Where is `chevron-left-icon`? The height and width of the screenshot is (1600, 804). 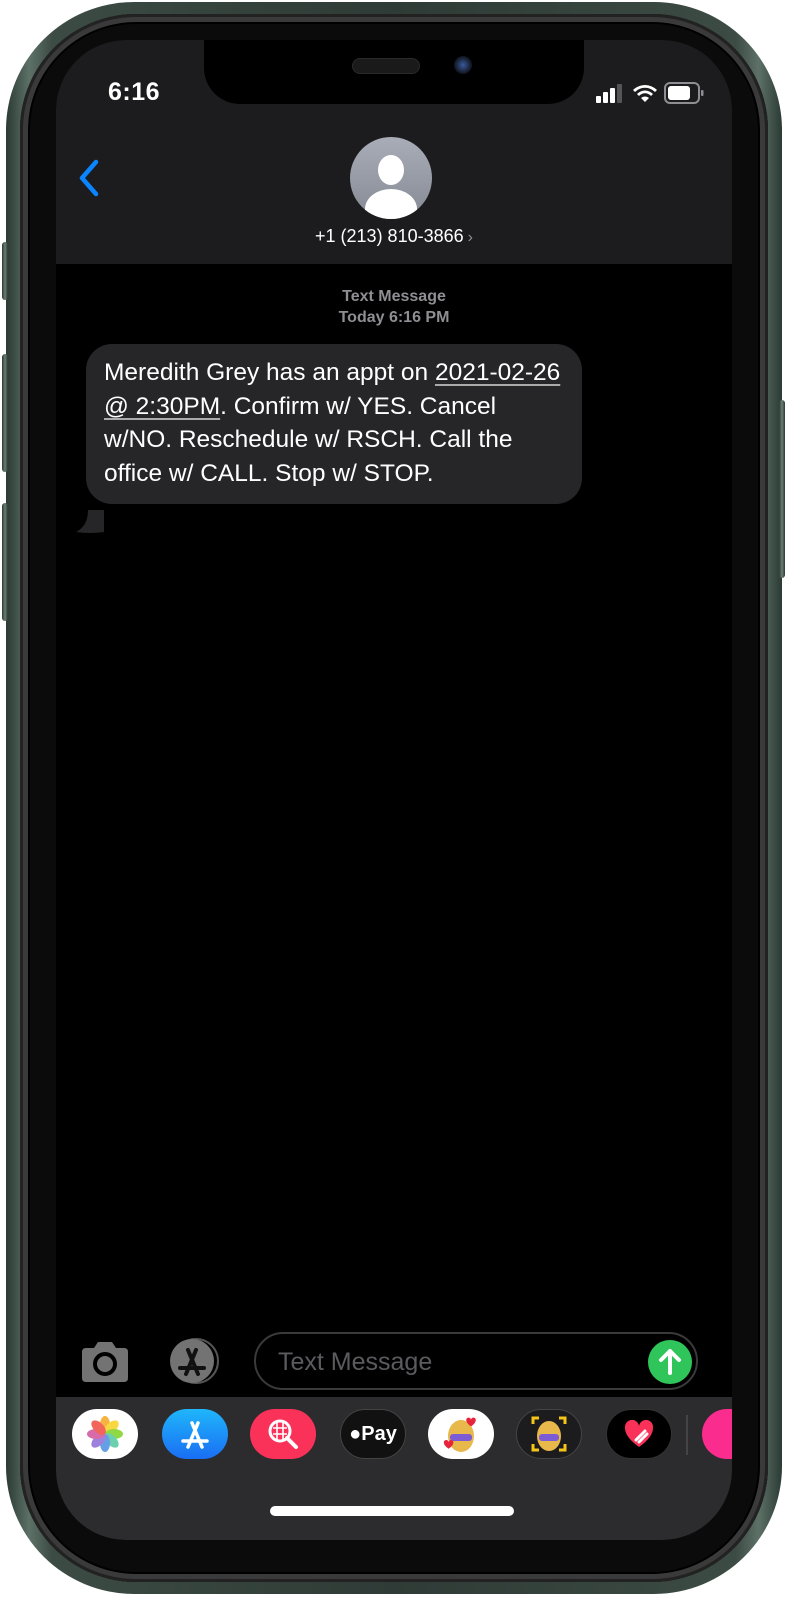 chevron-left-icon is located at coordinates (89, 178).